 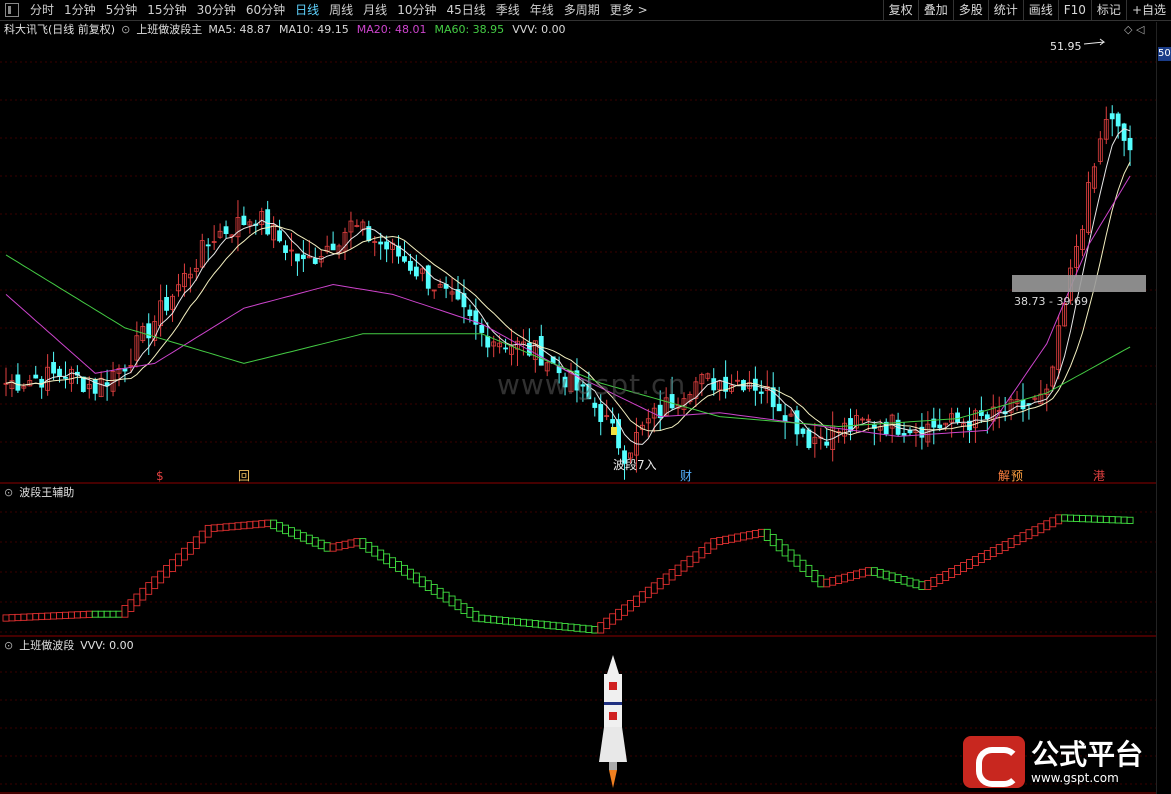 What do you see at coordinates (613, 686) in the screenshot?
I see `rocket-window` at bounding box center [613, 686].